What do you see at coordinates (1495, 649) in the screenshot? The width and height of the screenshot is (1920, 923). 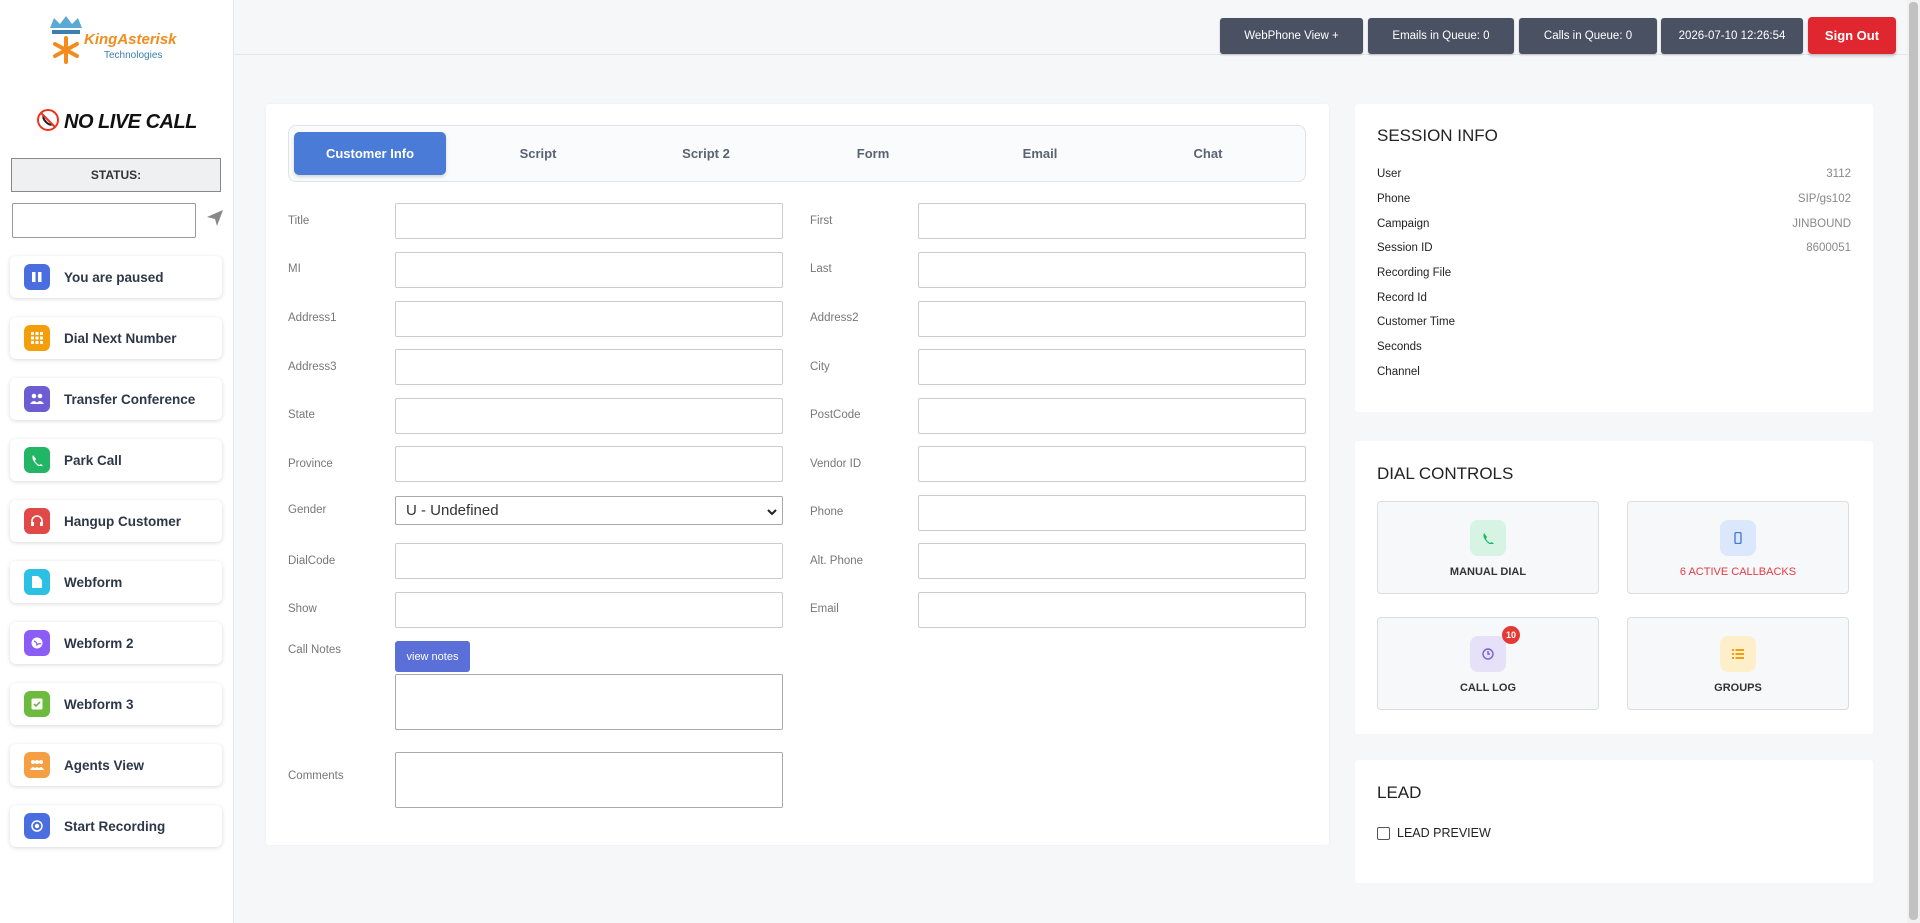 I see `clock-icon: 10` at bounding box center [1495, 649].